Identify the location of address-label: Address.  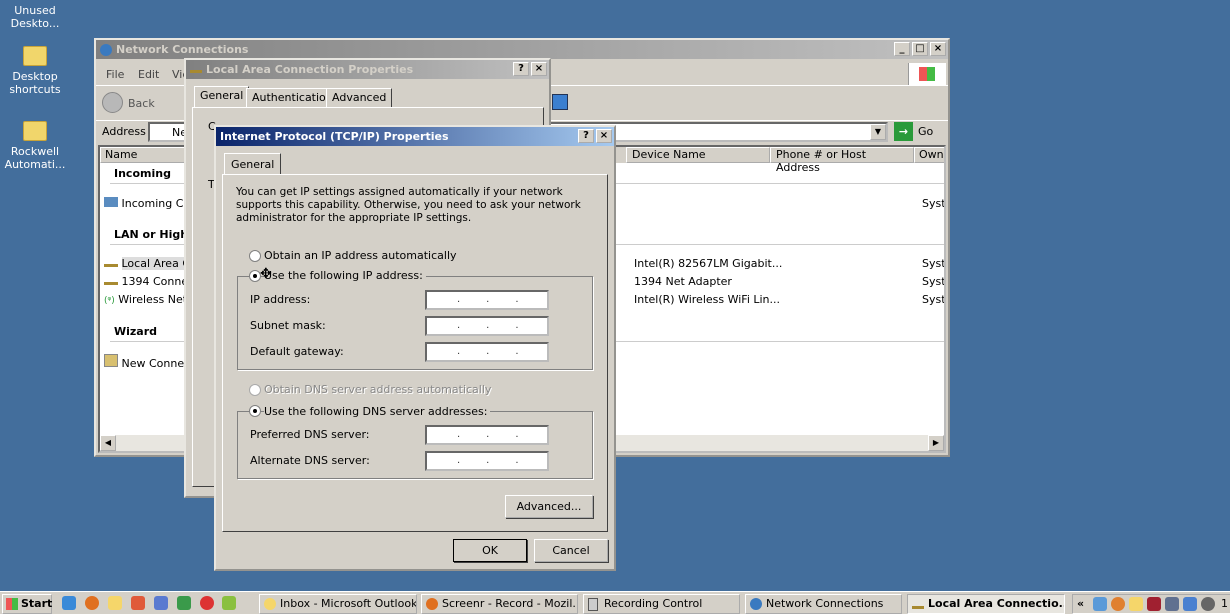
(124, 131).